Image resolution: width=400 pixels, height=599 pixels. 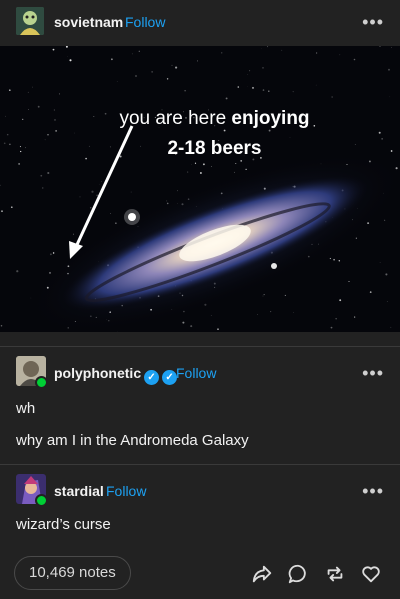 I want to click on share-icon, so click(x=262, y=574).